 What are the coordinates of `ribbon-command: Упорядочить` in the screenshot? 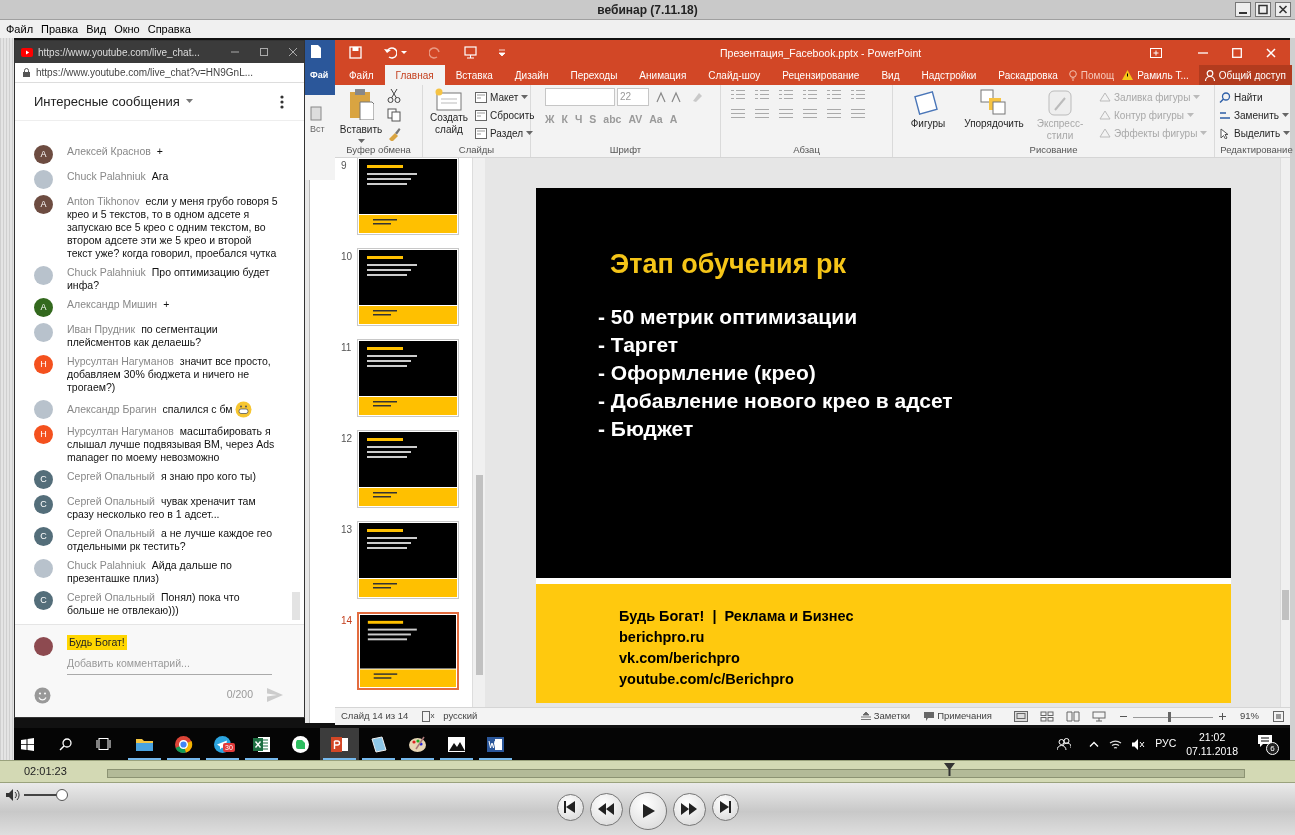 It's located at (994, 109).